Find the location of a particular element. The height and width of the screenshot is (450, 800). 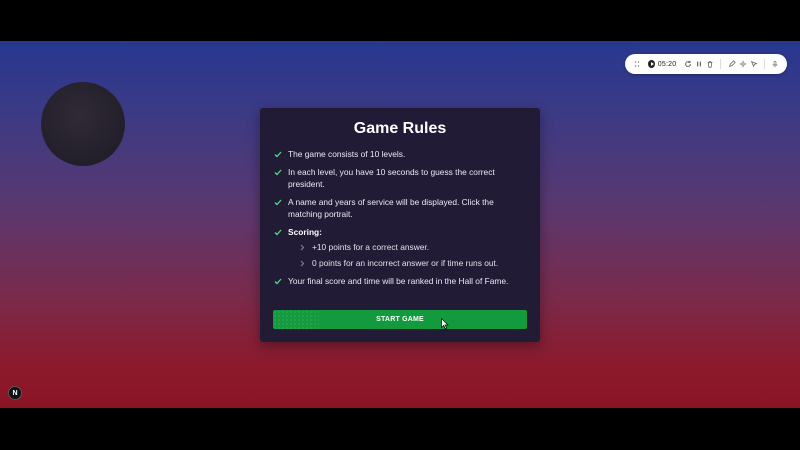

badge-label: N is located at coordinates (15, 393).